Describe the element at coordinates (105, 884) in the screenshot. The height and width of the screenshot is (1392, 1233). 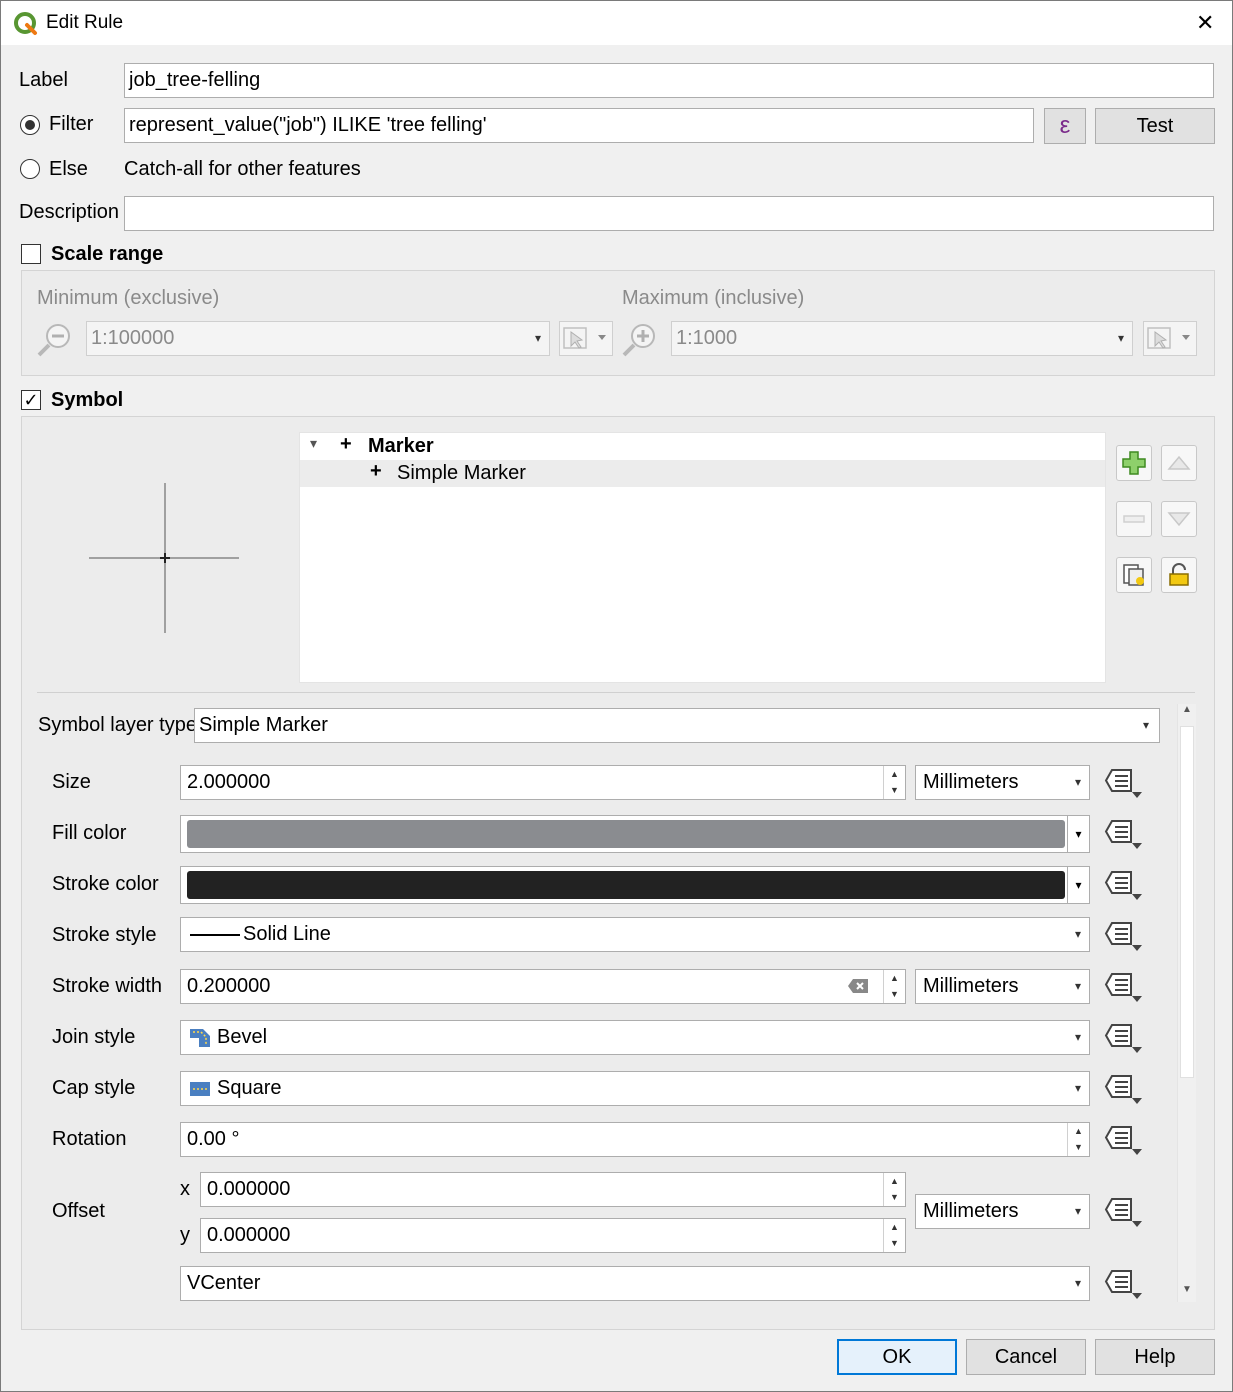
I see `stroke-color-label: Stroke color` at that location.